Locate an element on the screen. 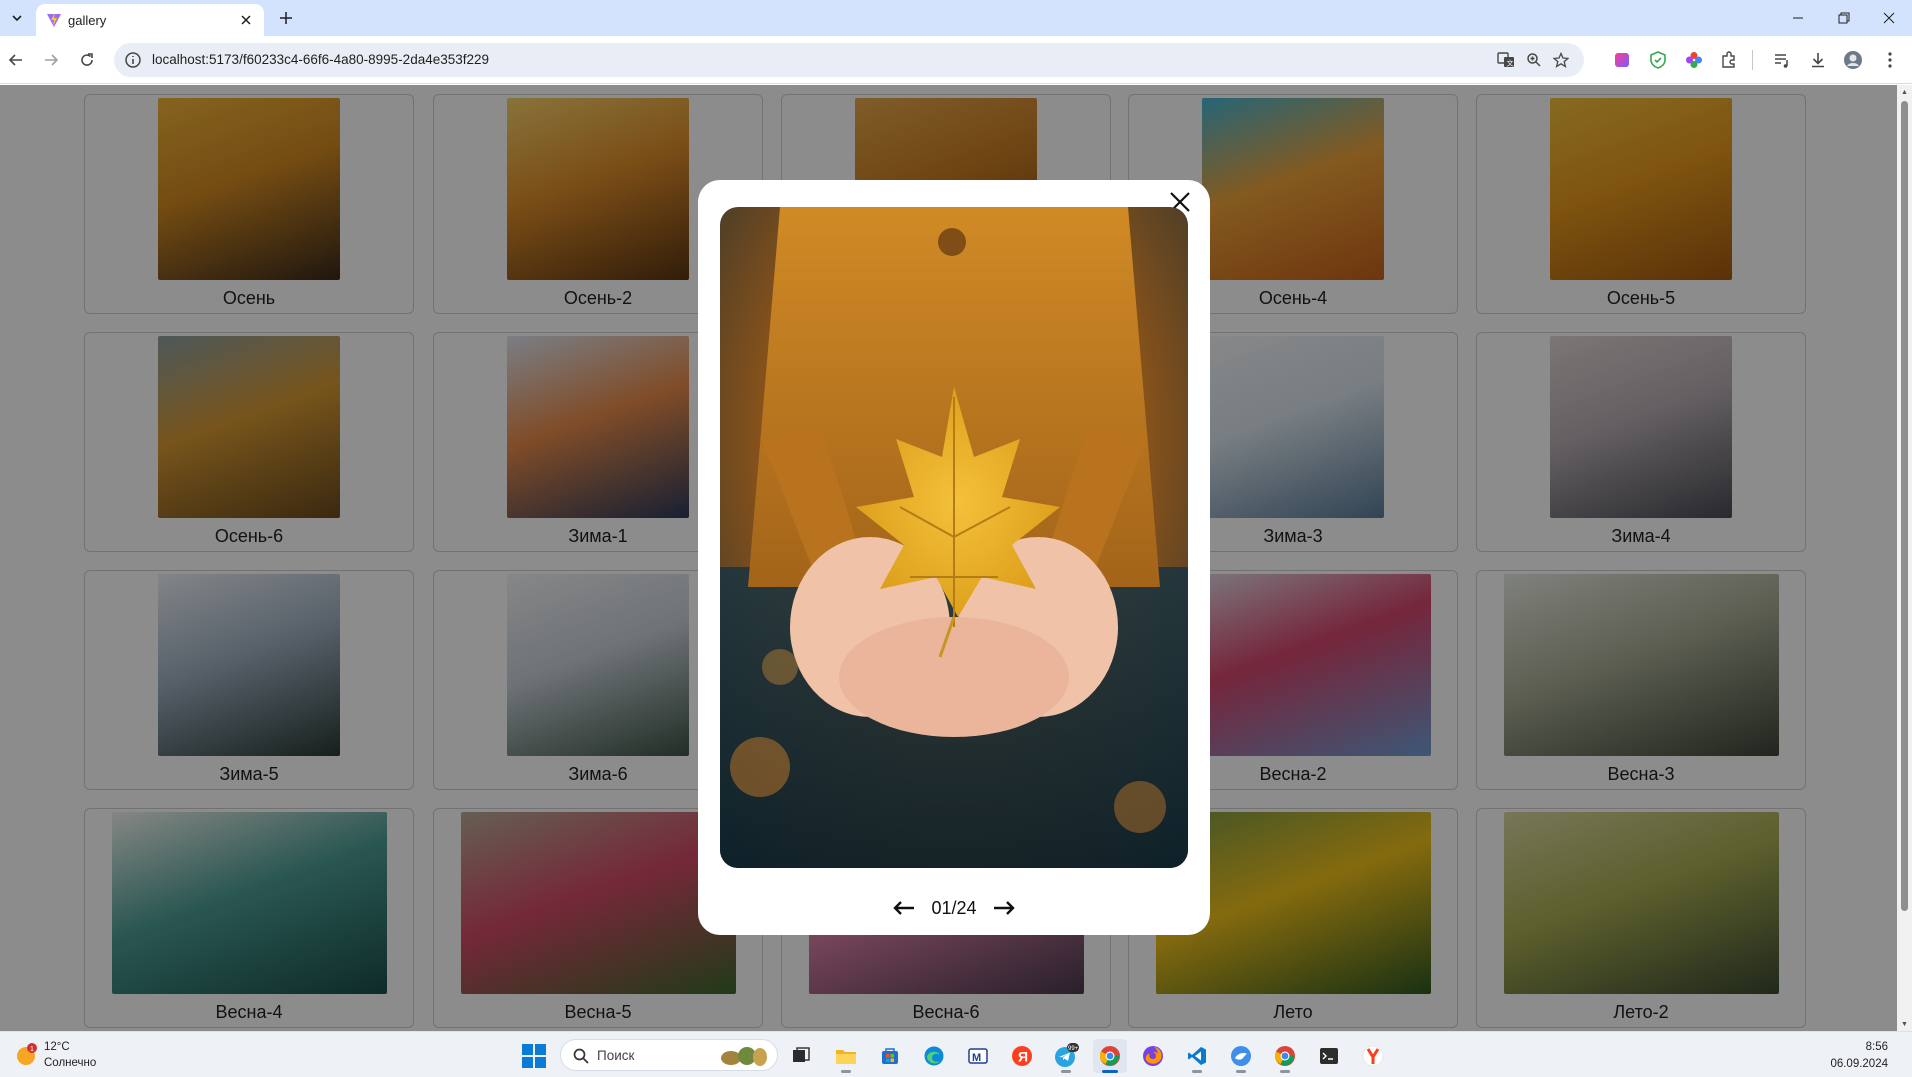 This screenshot has width=1912, height=1077. extension-flower-icon is located at coordinates (1694, 60).